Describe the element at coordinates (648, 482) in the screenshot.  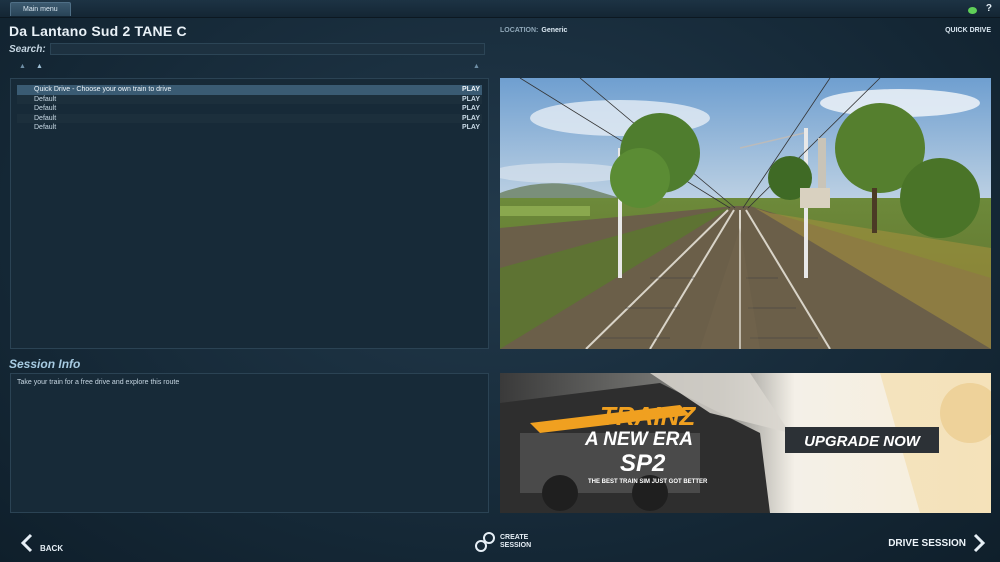
I see `banner-tagline: THE BEST TRAIN SIM JUST GOT BETTER` at that location.